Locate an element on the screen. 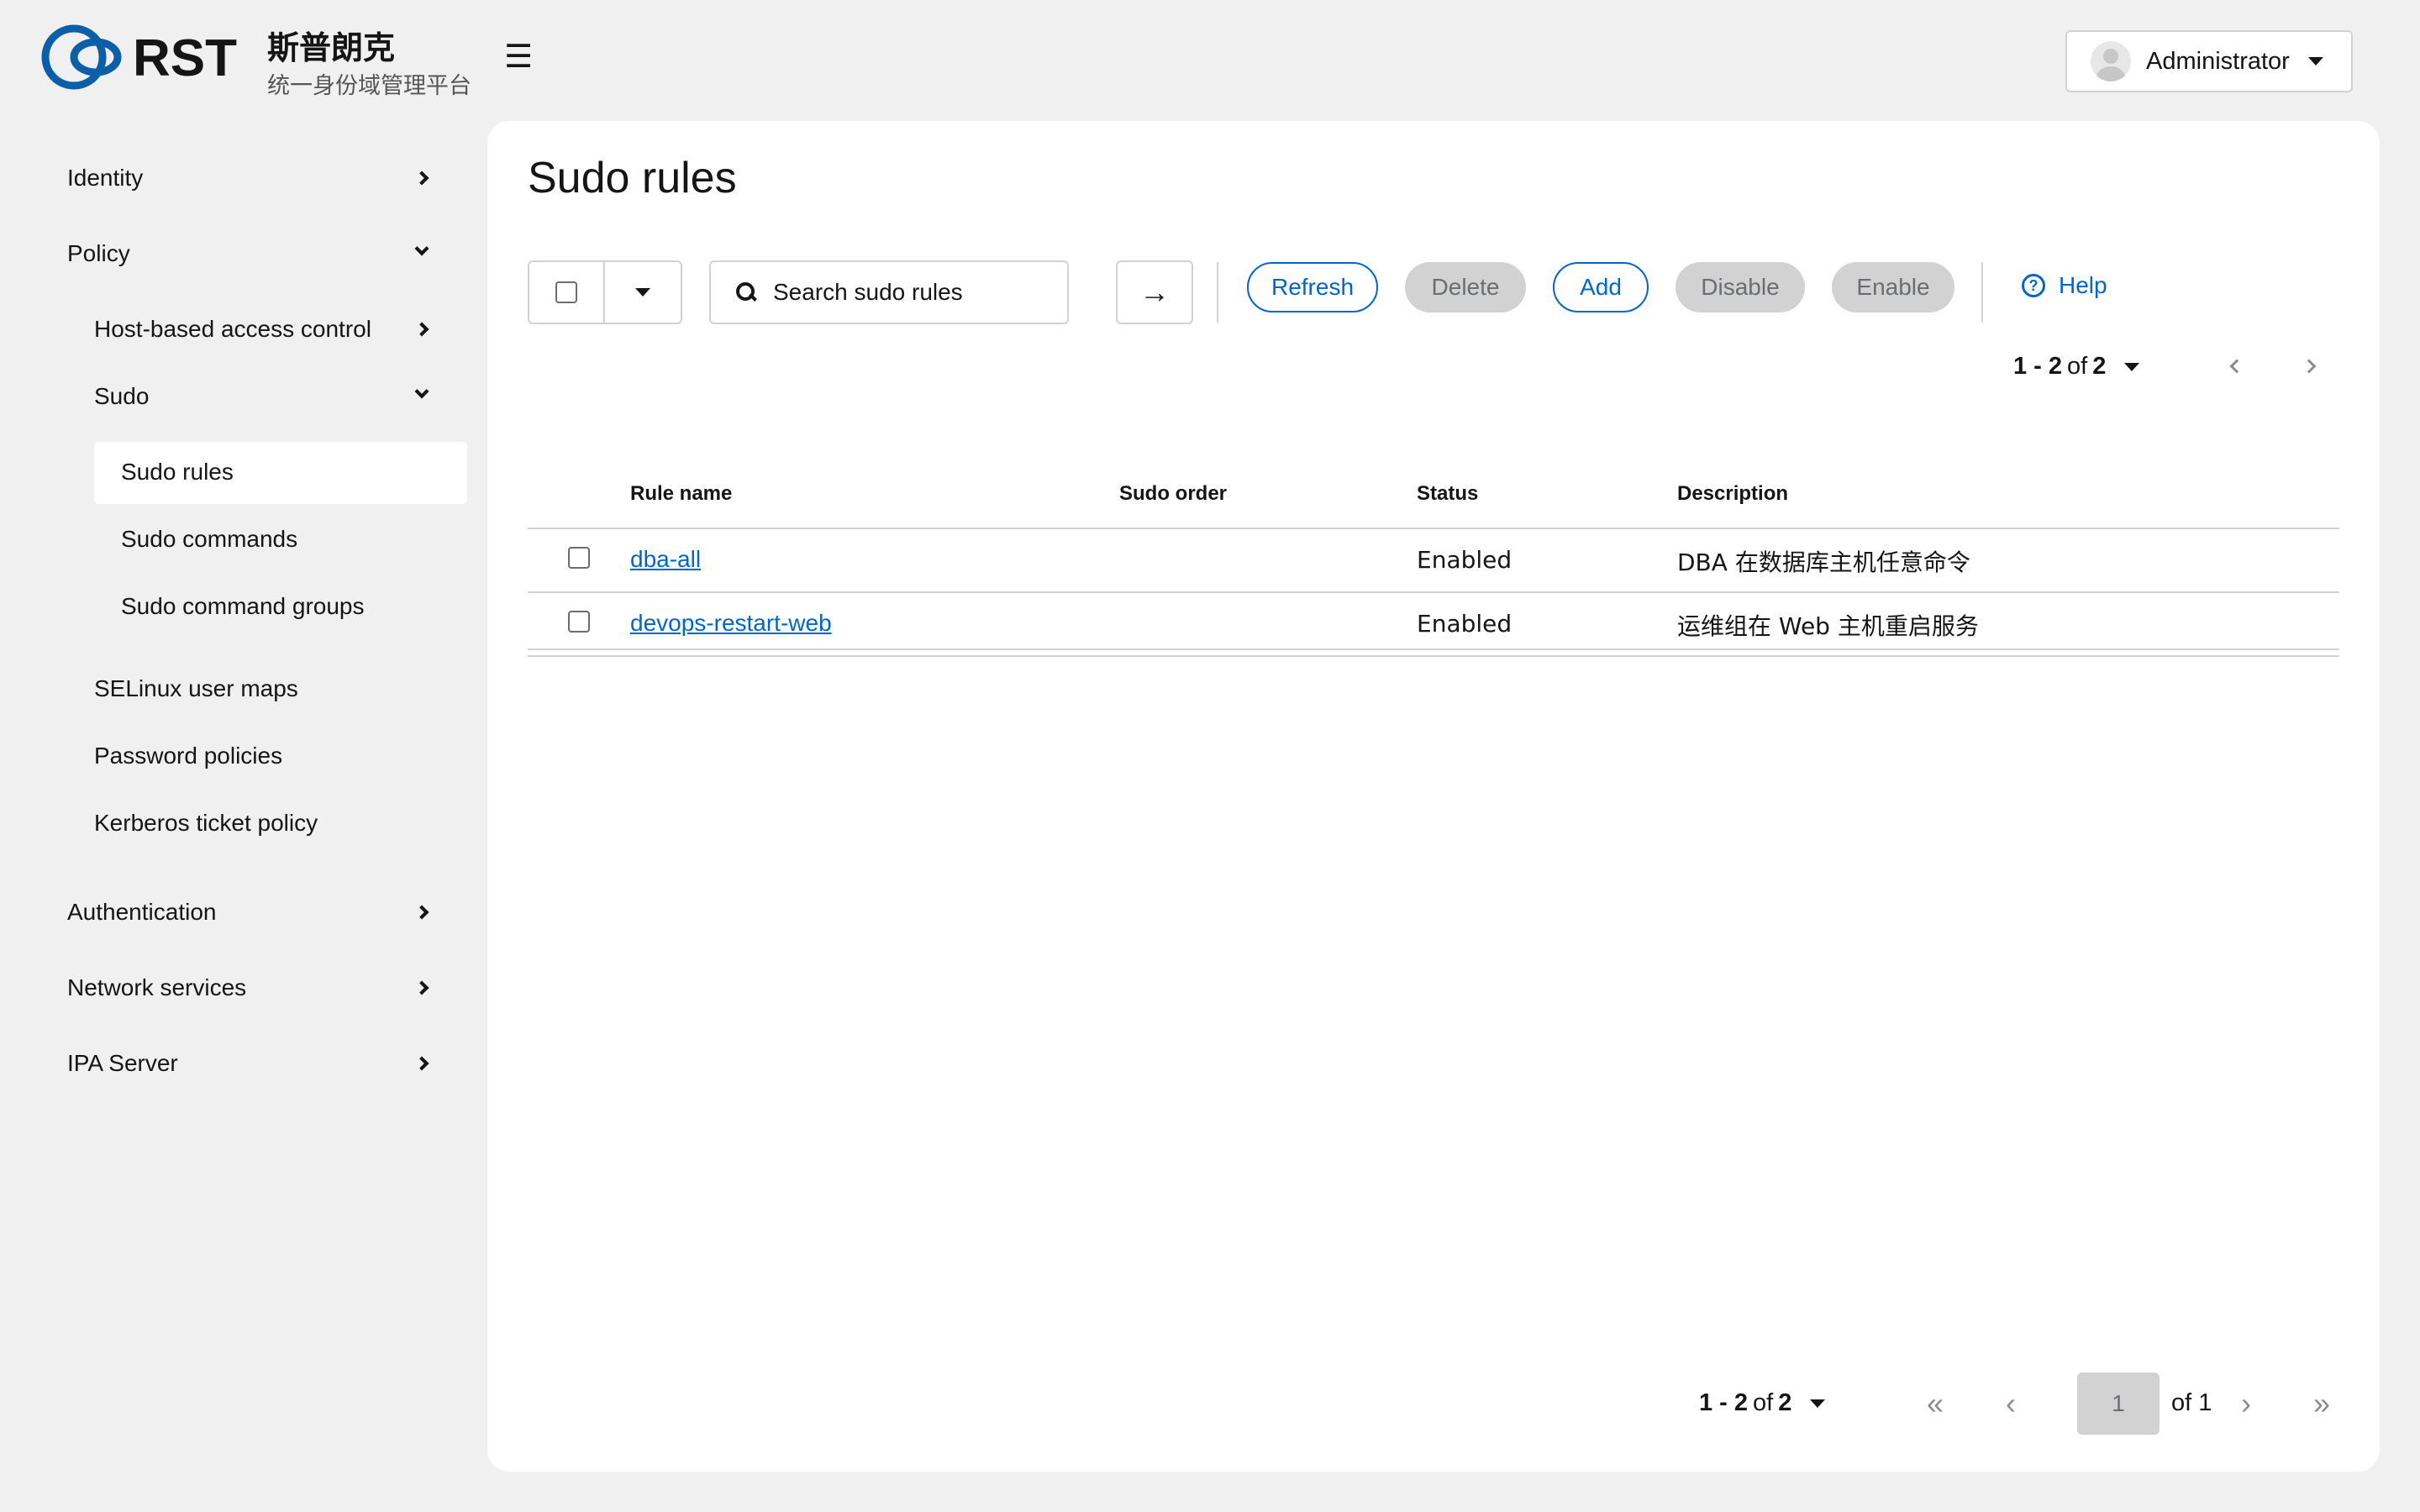  header-divider is located at coordinates (1434, 649).